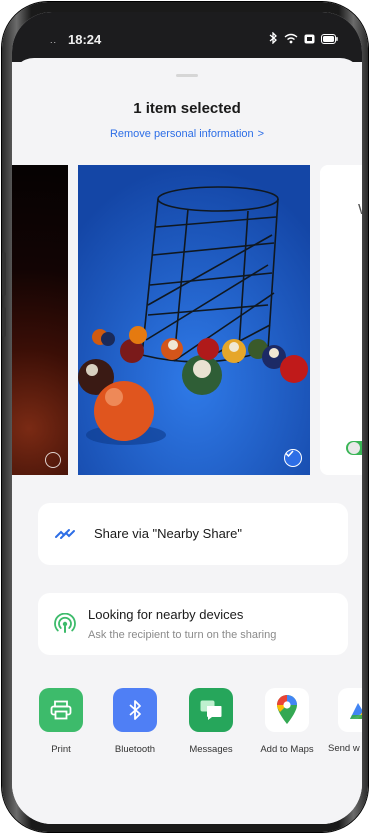 The image size is (370, 834). Describe the element at coordinates (54, 40) in the screenshot. I see `status-indicator: ..` at that location.